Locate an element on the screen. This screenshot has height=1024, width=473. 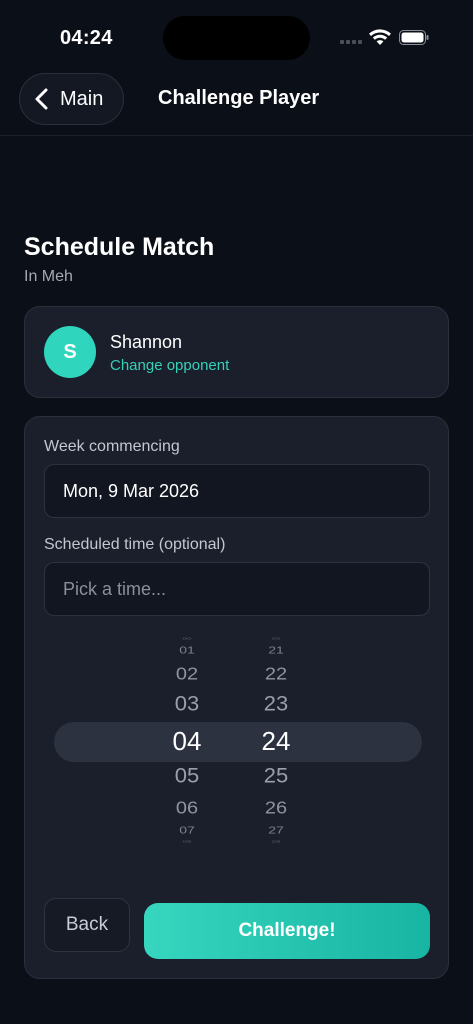
picker-minute-option: 23 is located at coordinates (276, 703).